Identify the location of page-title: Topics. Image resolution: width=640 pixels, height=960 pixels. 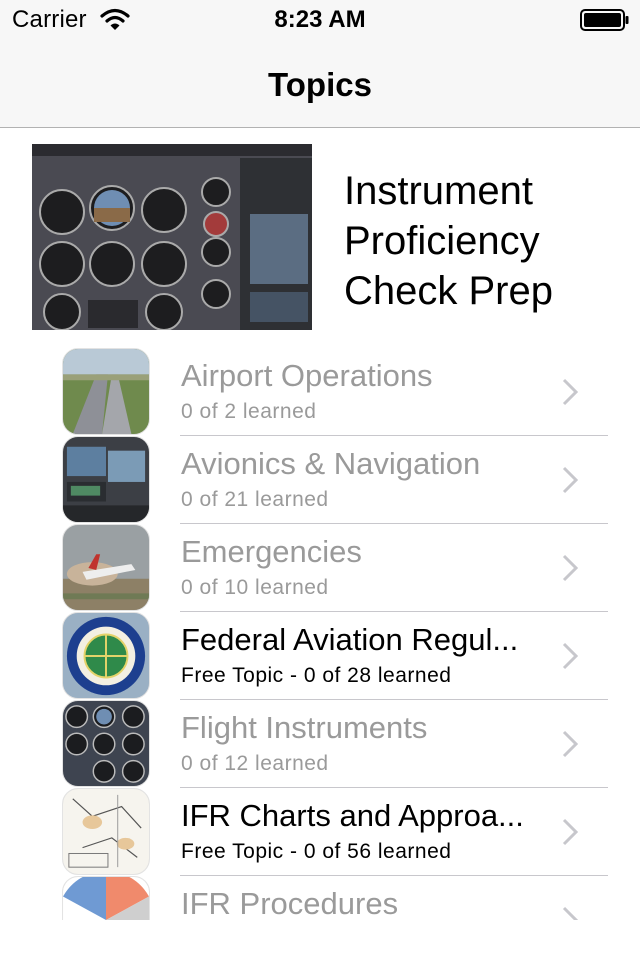
(320, 84).